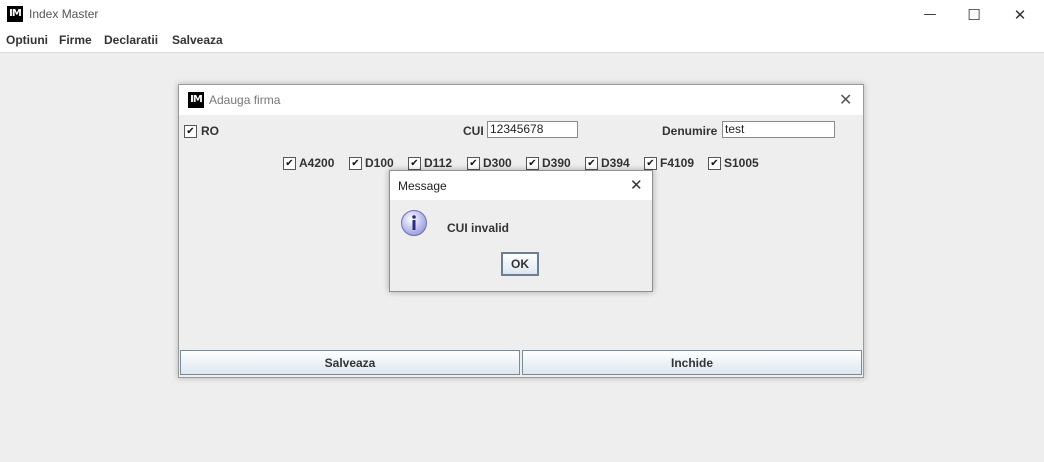 This screenshot has width=1044, height=462. Describe the element at coordinates (131, 40) in the screenshot. I see `menu-declaratii: Declaratii` at that location.